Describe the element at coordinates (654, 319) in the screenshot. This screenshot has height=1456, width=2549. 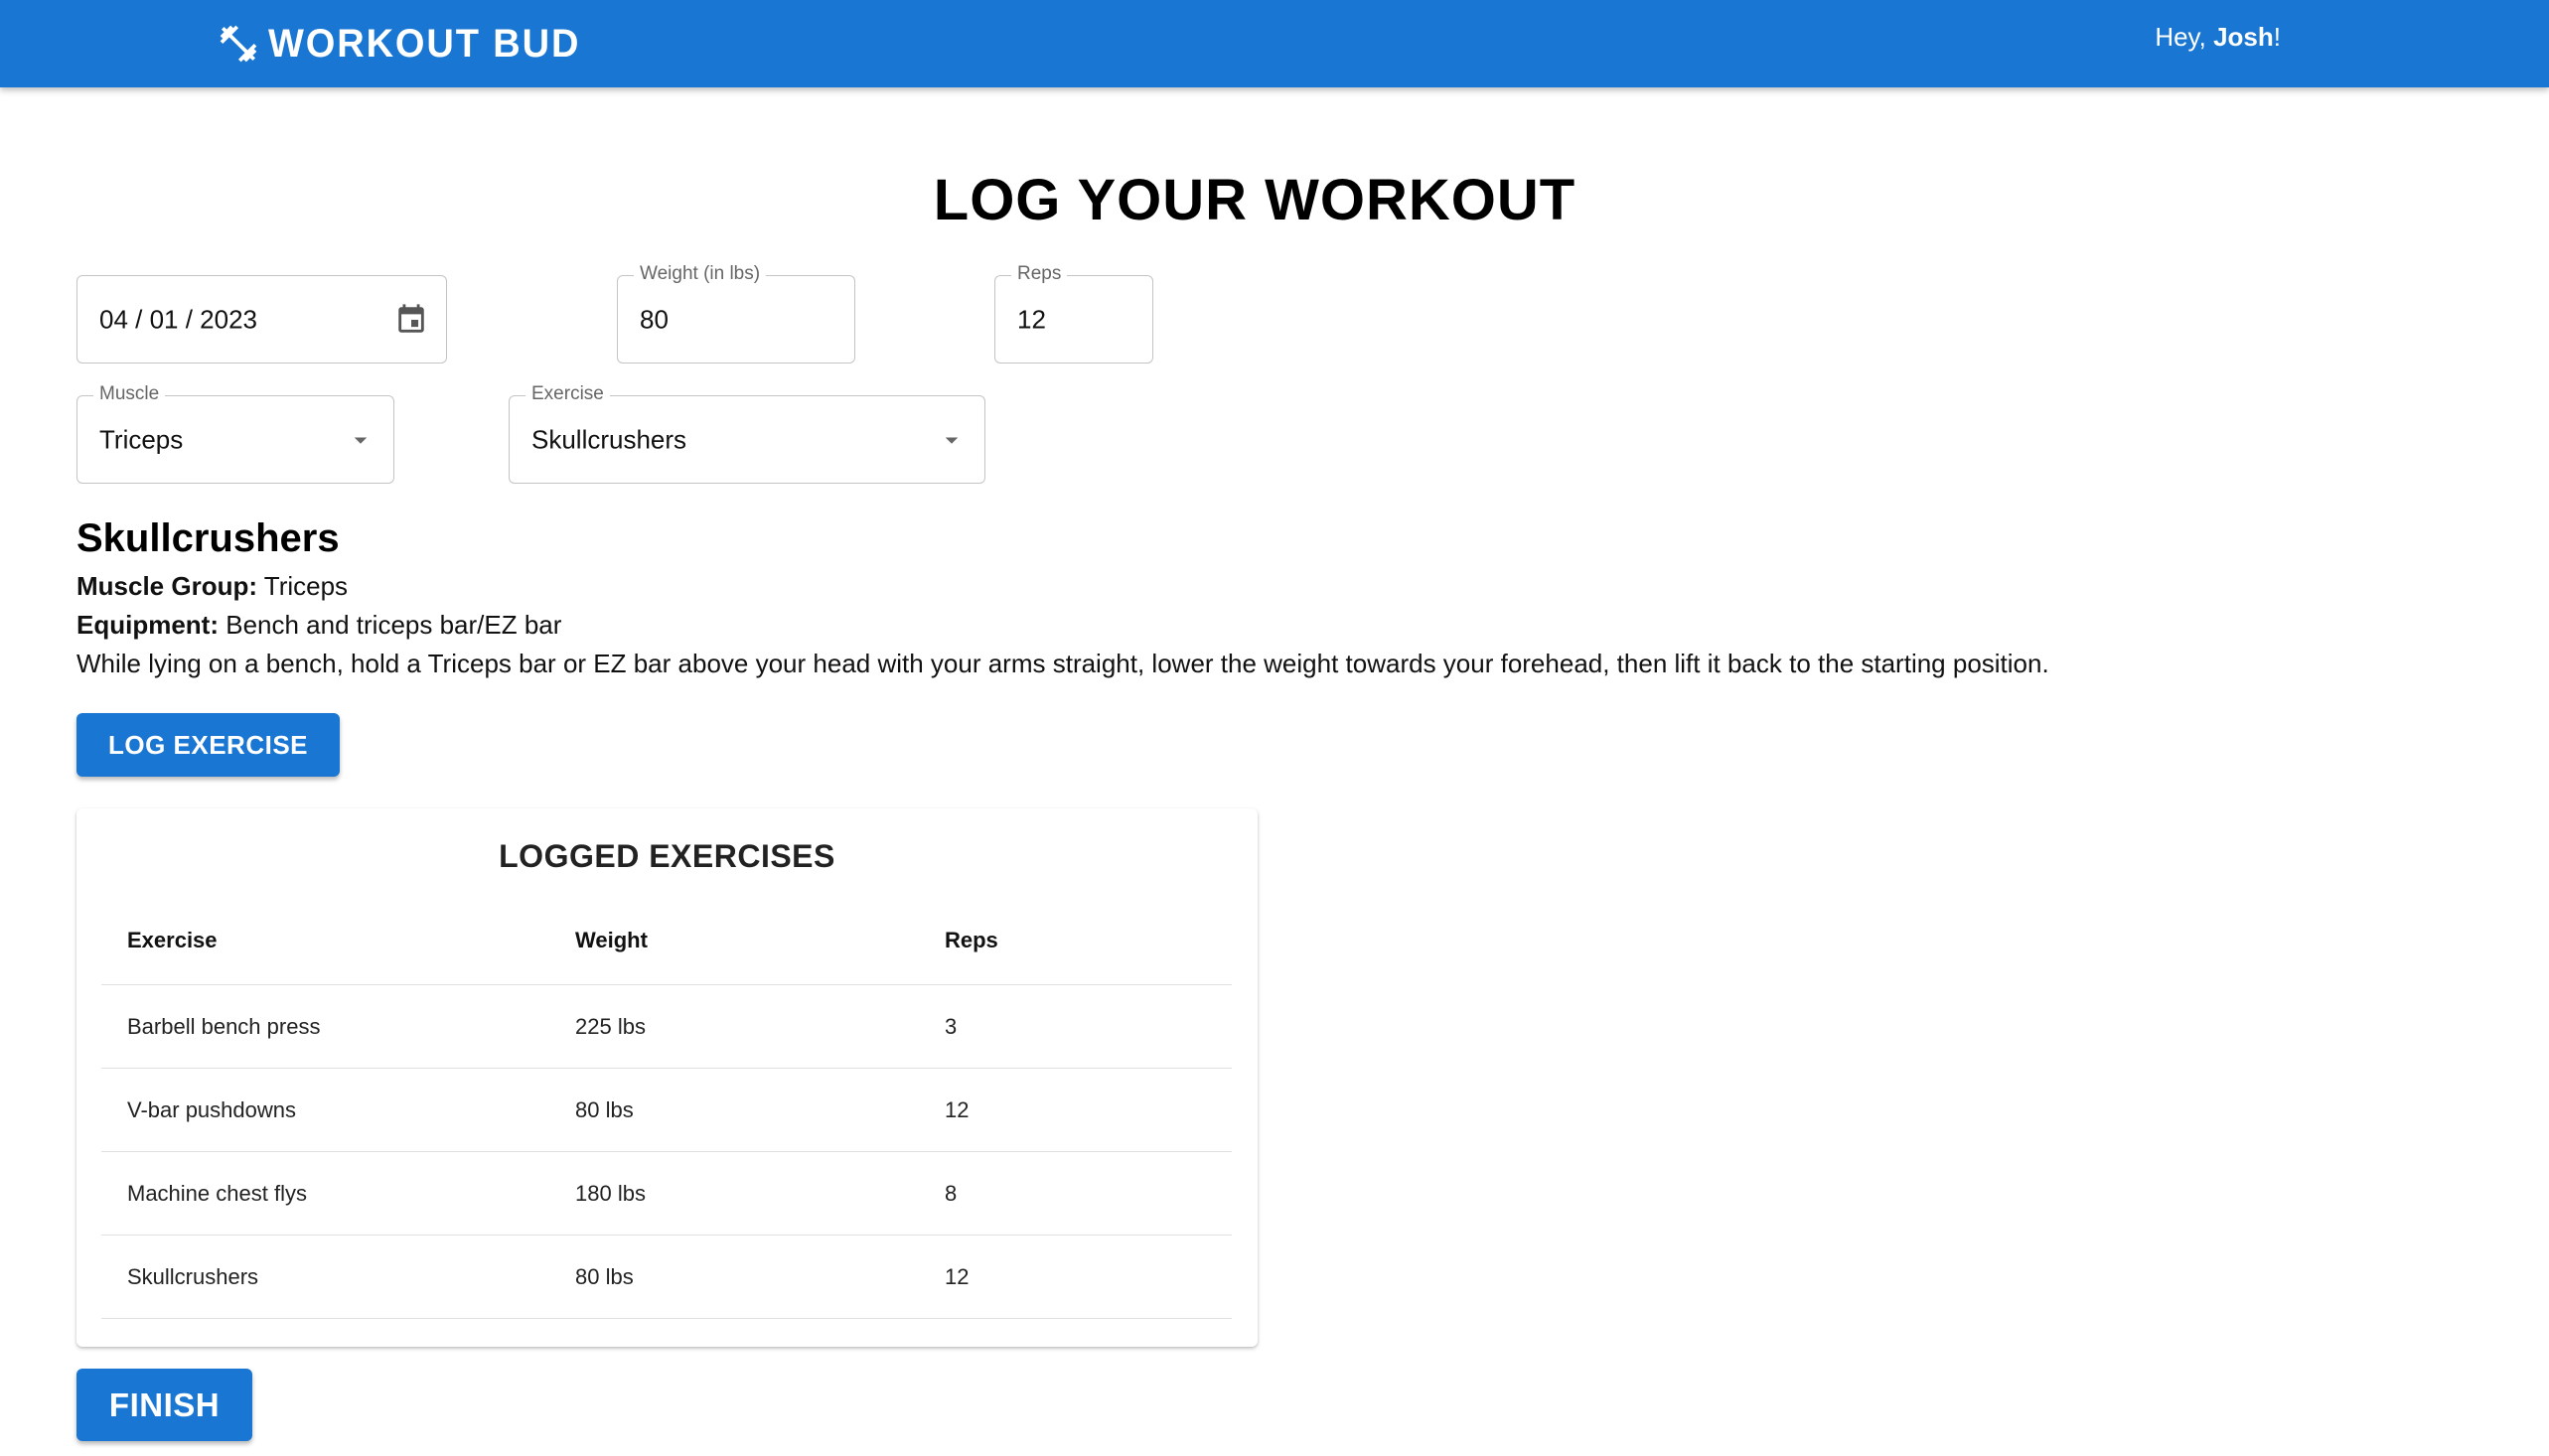
I see `weight-input: 80` at that location.